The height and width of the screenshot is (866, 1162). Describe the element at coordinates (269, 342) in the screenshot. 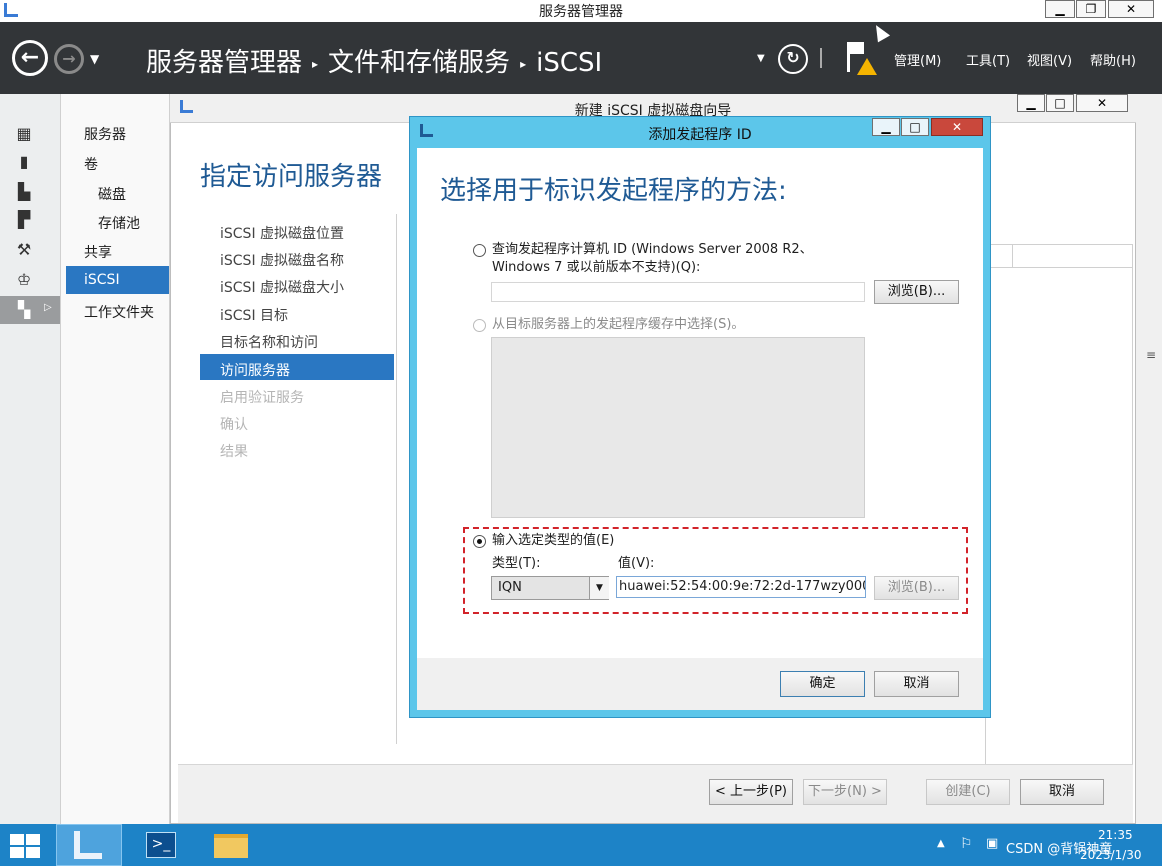

I see `step-target-name-access: 目标名称和访问` at that location.